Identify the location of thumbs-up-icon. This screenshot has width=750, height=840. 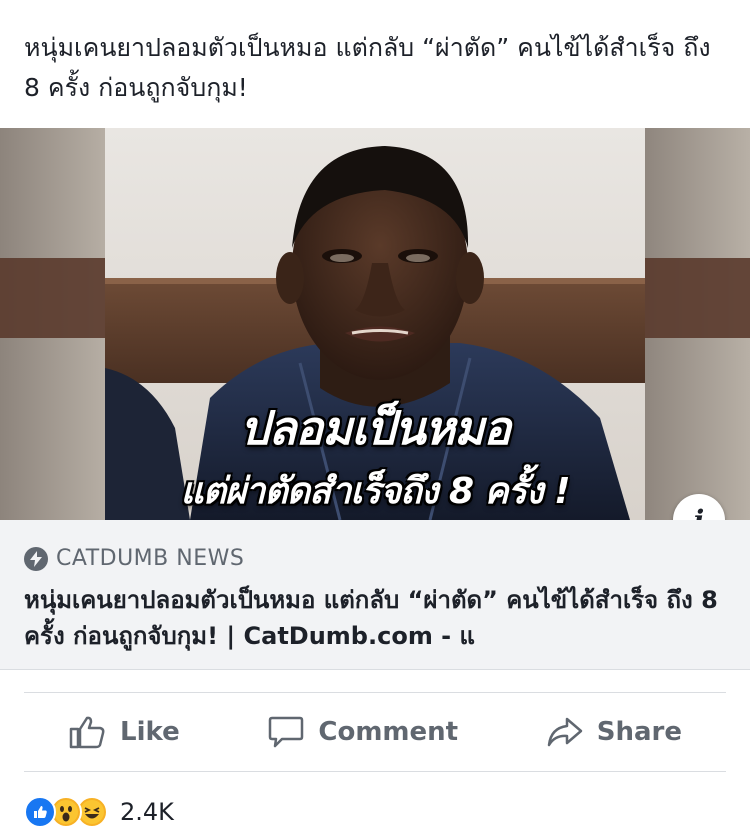
(87, 732).